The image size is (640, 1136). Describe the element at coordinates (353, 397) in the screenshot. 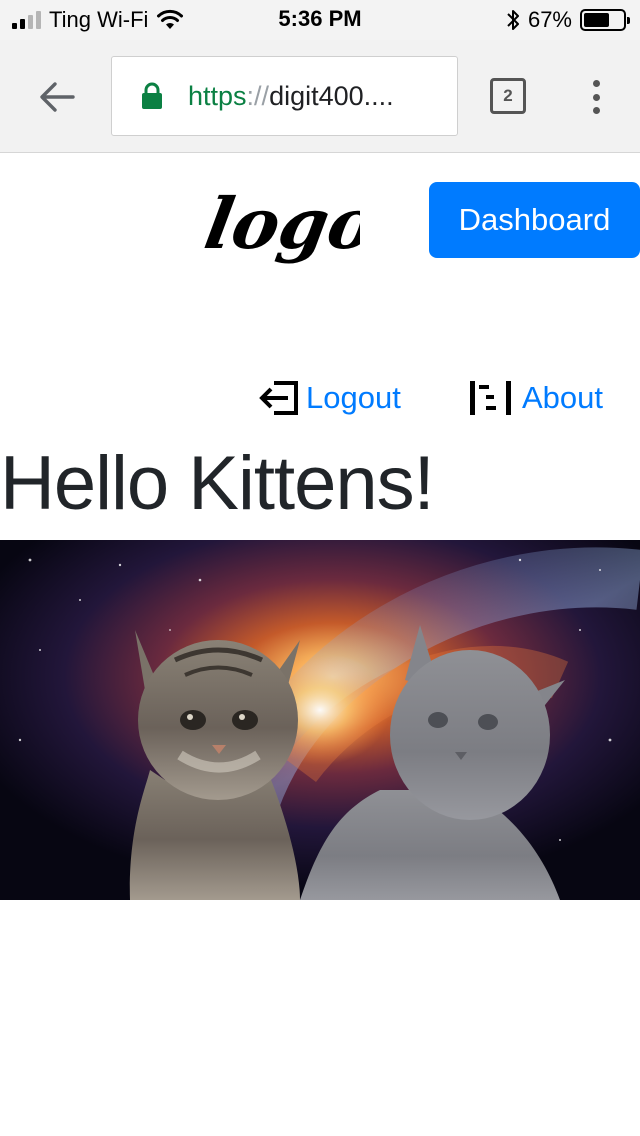

I see `logout-label: Logout` at that location.